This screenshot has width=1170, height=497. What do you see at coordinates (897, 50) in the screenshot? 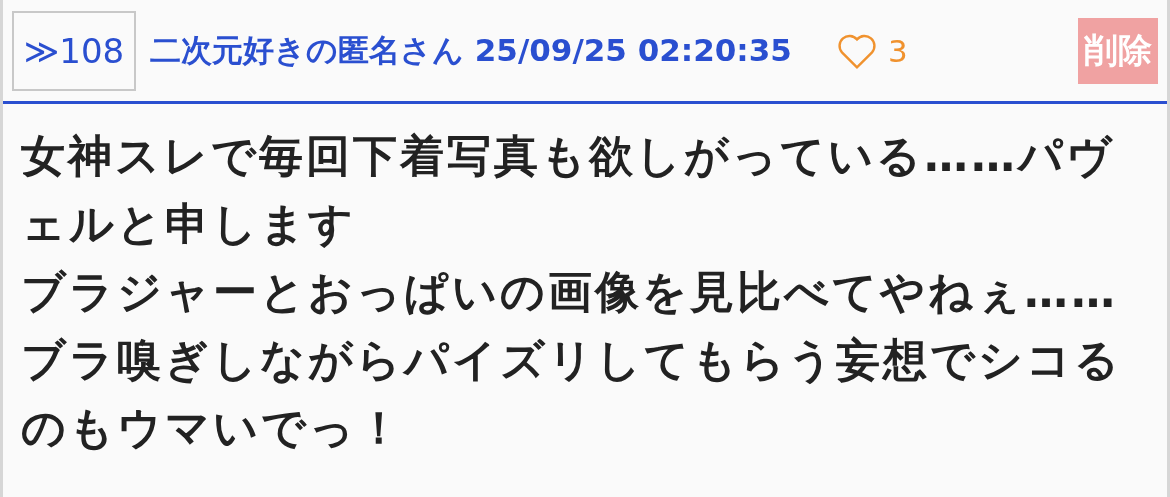
I see `like-count: 3` at bounding box center [897, 50].